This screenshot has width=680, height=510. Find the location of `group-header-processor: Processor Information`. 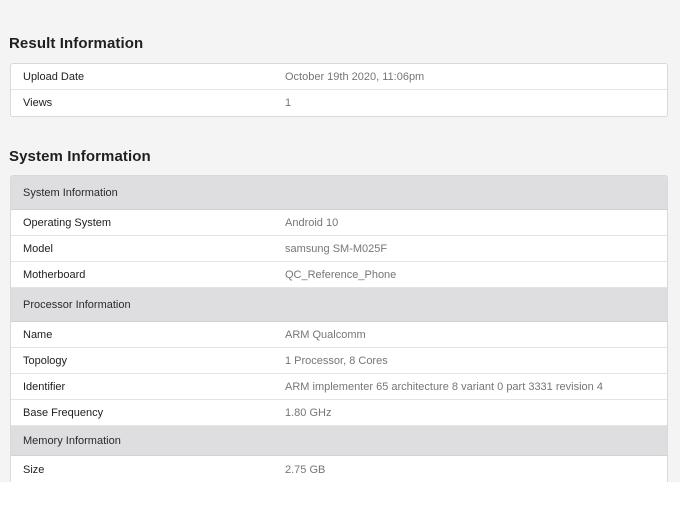

group-header-processor: Processor Information is located at coordinates (339, 305).